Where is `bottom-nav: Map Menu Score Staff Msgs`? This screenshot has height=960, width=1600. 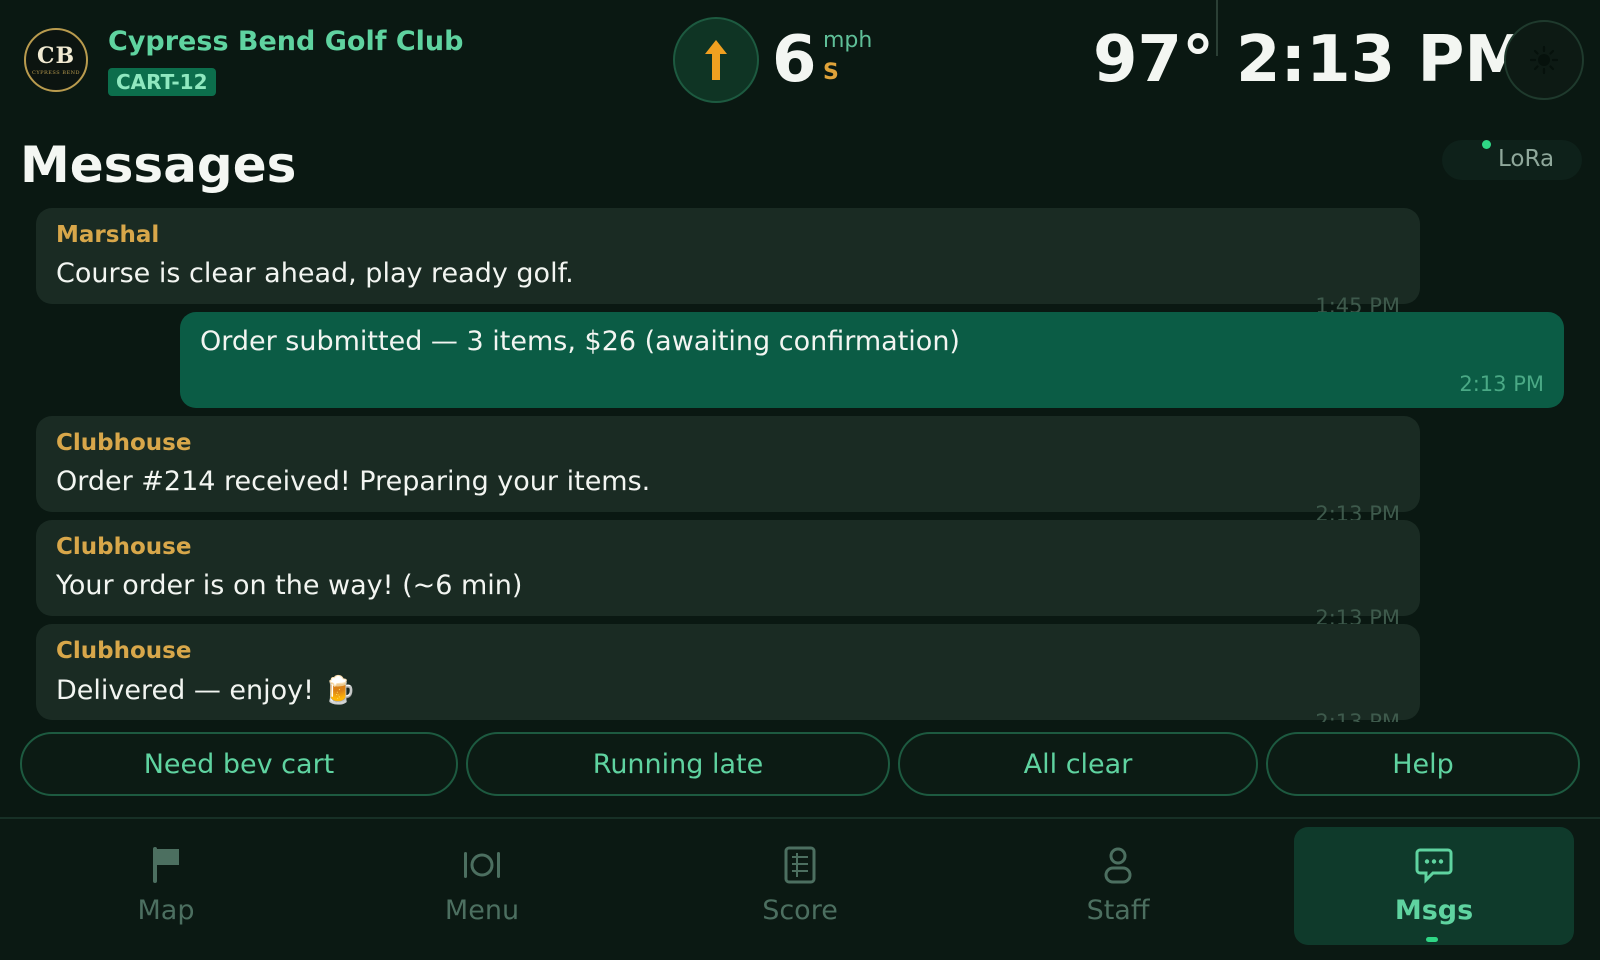
bottom-nav: Map Menu Score Staff Msgs is located at coordinates (800, 888).